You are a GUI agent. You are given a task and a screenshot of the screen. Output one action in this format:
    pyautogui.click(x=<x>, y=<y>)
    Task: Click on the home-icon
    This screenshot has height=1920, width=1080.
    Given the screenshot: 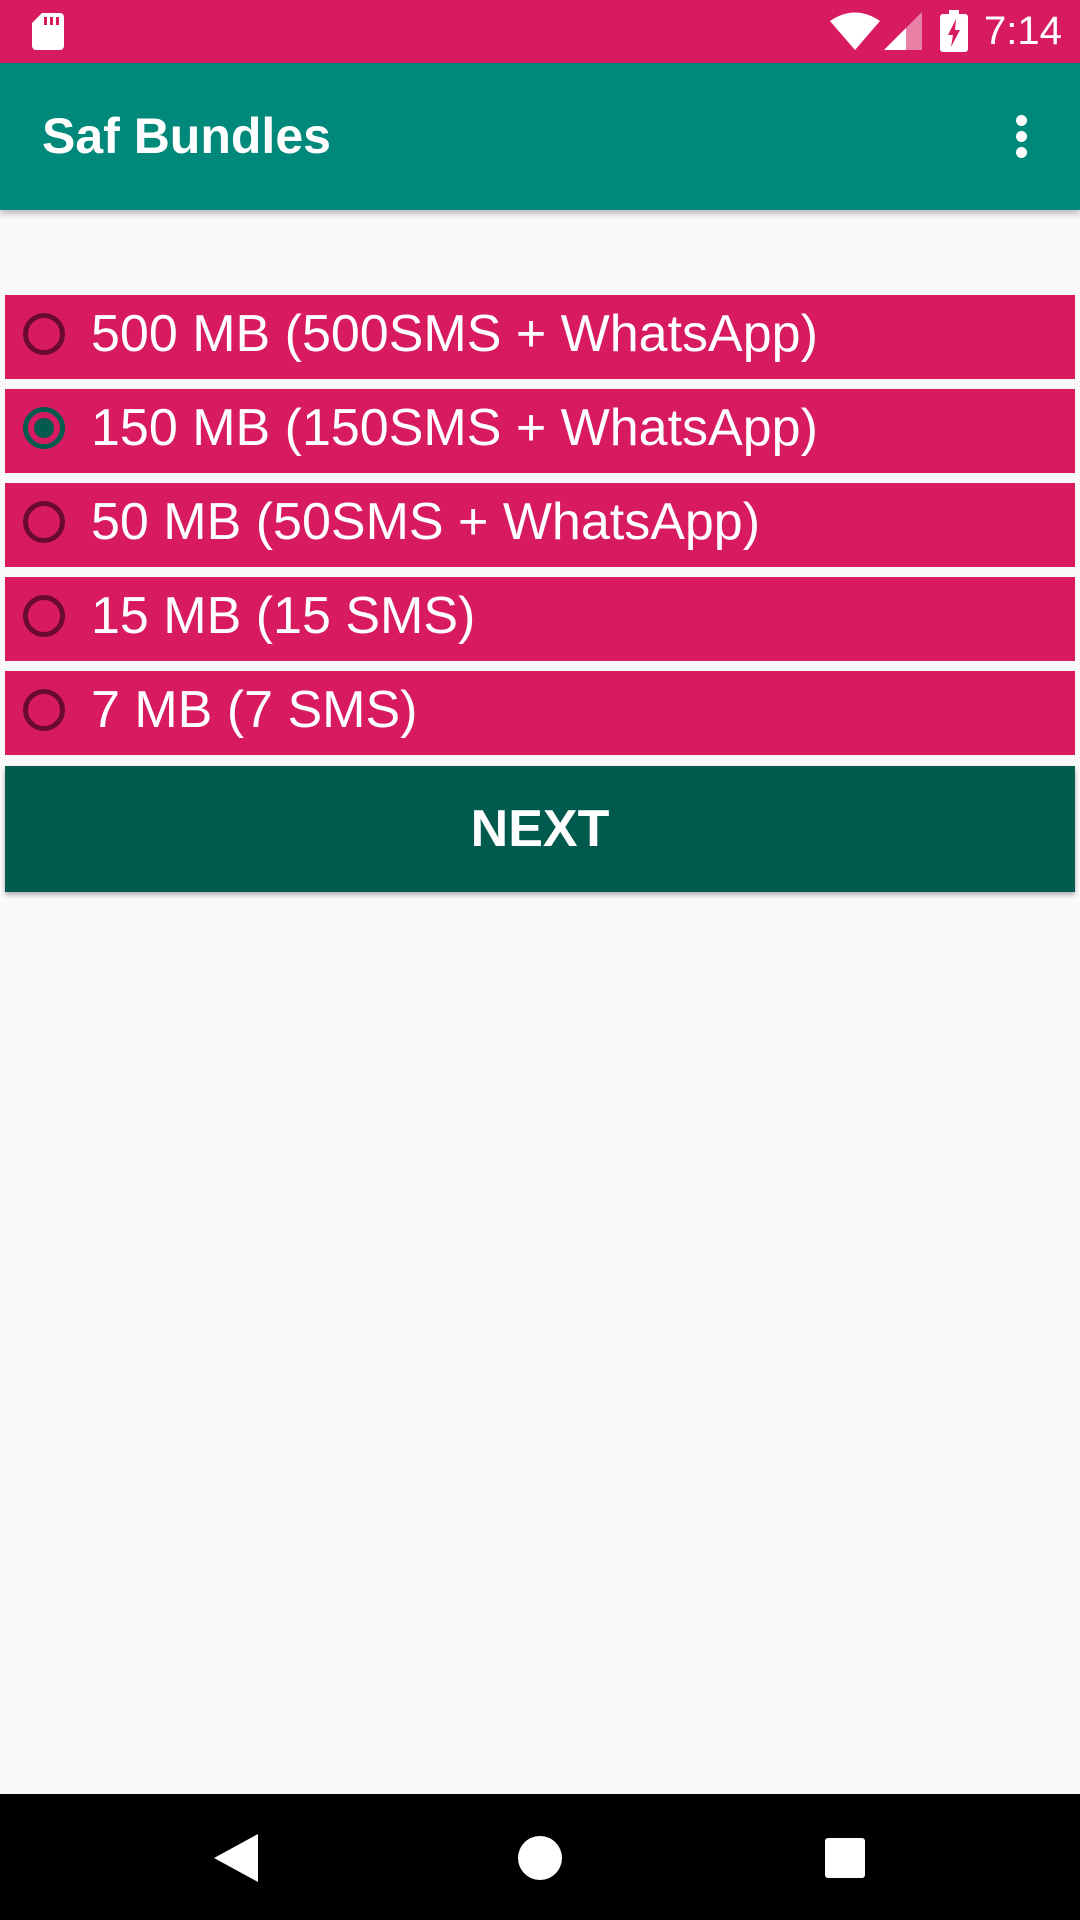 What is the action you would take?
    pyautogui.click(x=540, y=1858)
    